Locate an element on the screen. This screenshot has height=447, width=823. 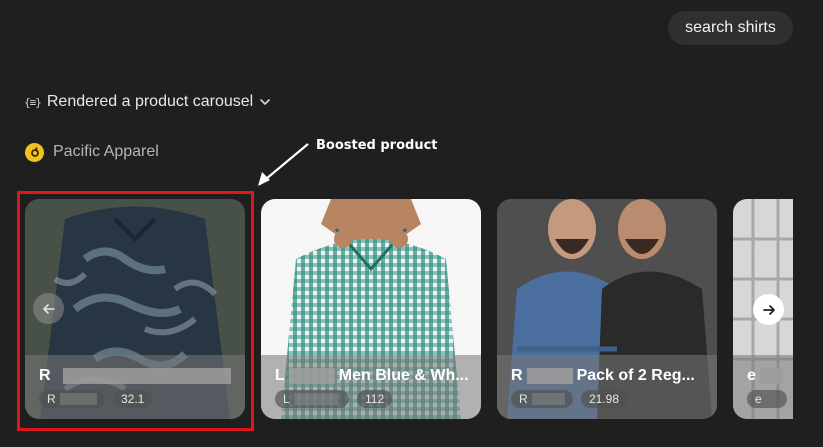
carousel-next-button is located at coordinates (768, 309).